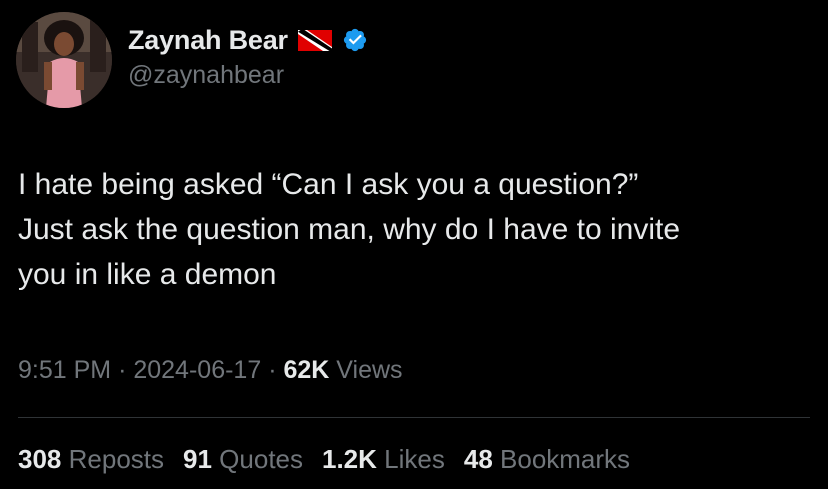 Image resolution: width=828 pixels, height=489 pixels. I want to click on likes-label: Likes, so click(414, 459).